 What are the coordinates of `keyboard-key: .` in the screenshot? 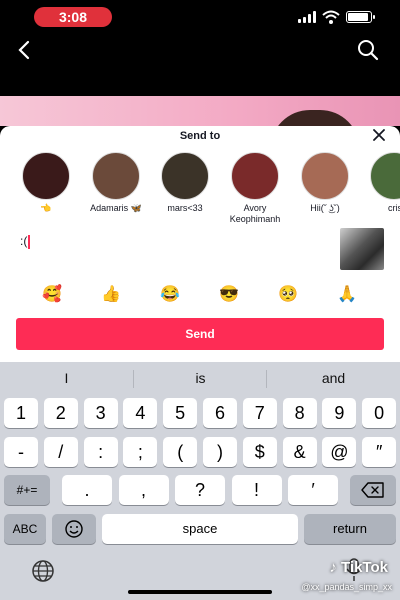 It's located at (87, 490).